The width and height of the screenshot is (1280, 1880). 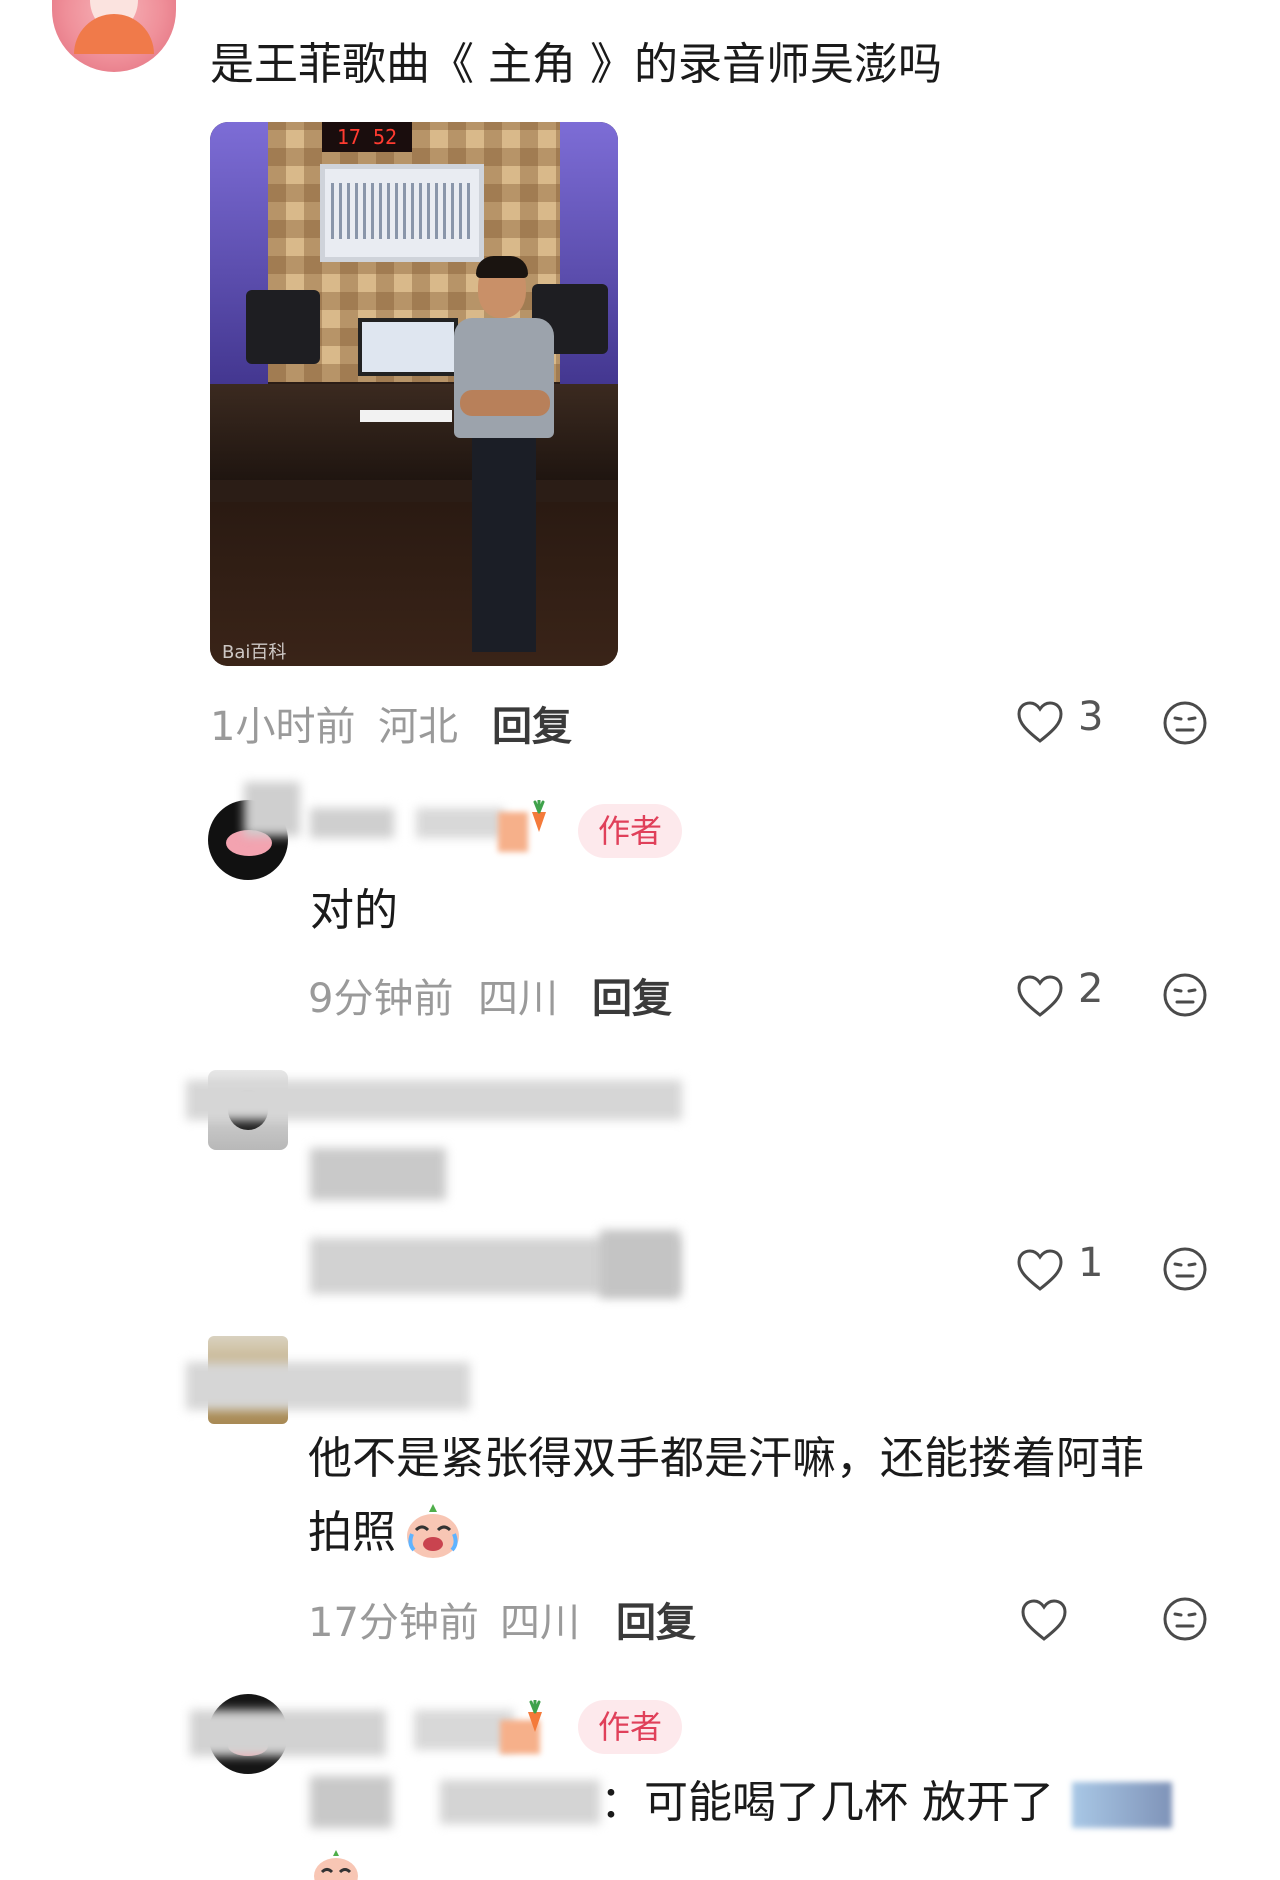 I want to click on like-count: 1, so click(x=1091, y=1263).